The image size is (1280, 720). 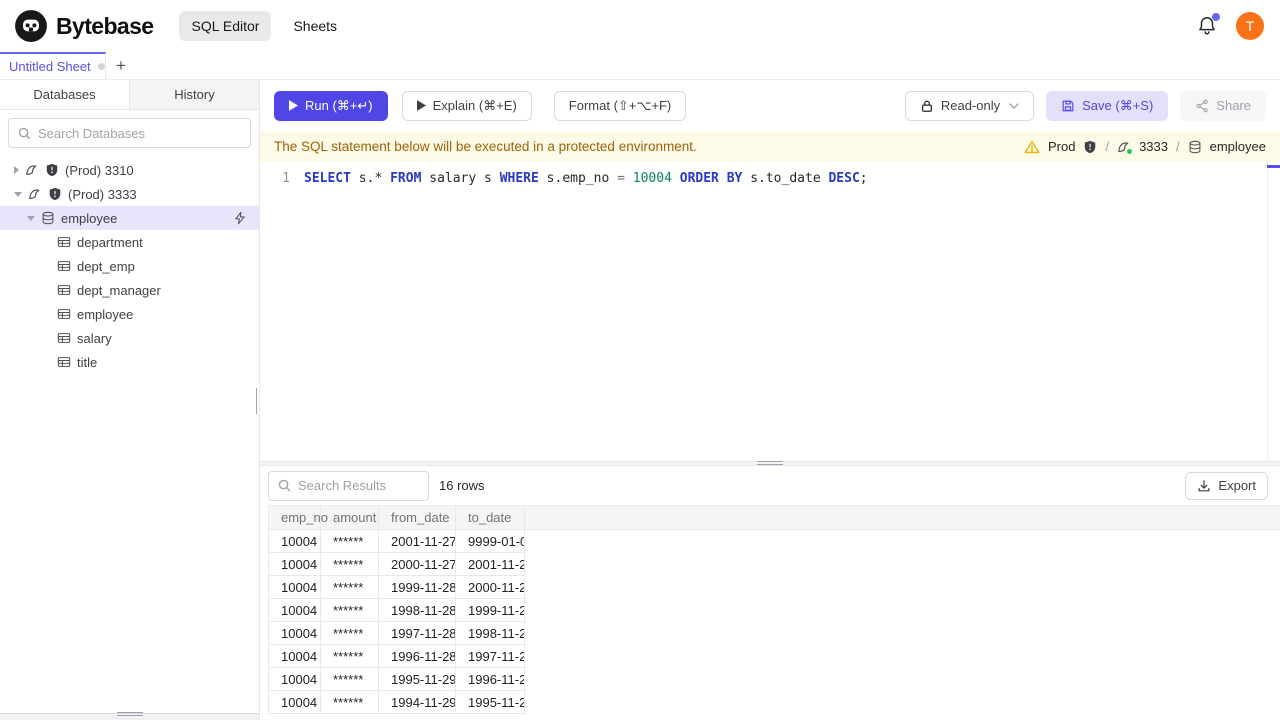 I want to click on drag-grip-icon, so click(x=129, y=714).